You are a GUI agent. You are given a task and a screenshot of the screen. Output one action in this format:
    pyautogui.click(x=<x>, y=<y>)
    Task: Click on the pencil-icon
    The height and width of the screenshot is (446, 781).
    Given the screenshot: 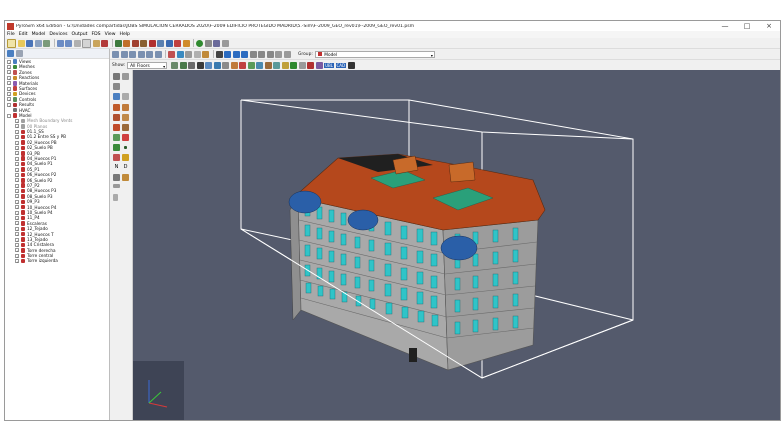 What is the action you would take?
    pyautogui.click(x=243, y=65)
    